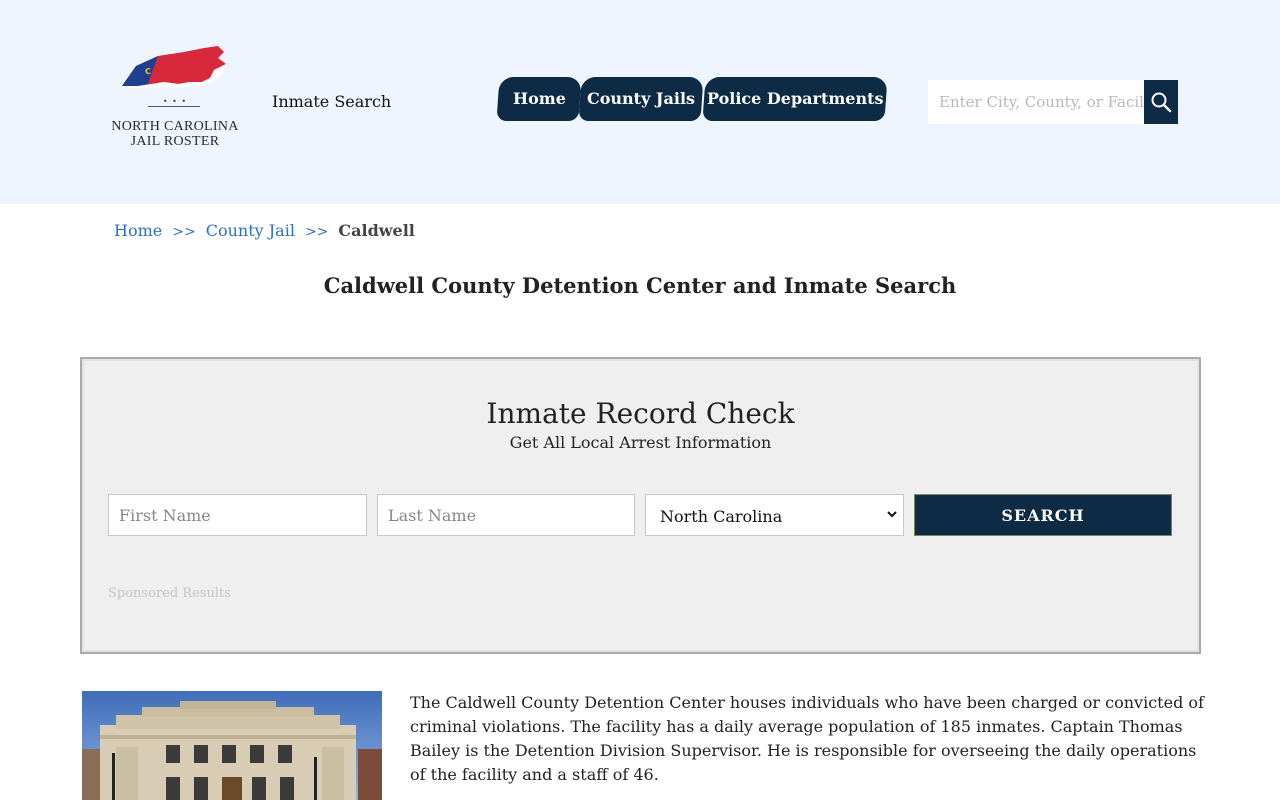 The image size is (1280, 800). Describe the element at coordinates (331, 101) in the screenshot. I see `inmate-search-link: Inmate Search` at that location.